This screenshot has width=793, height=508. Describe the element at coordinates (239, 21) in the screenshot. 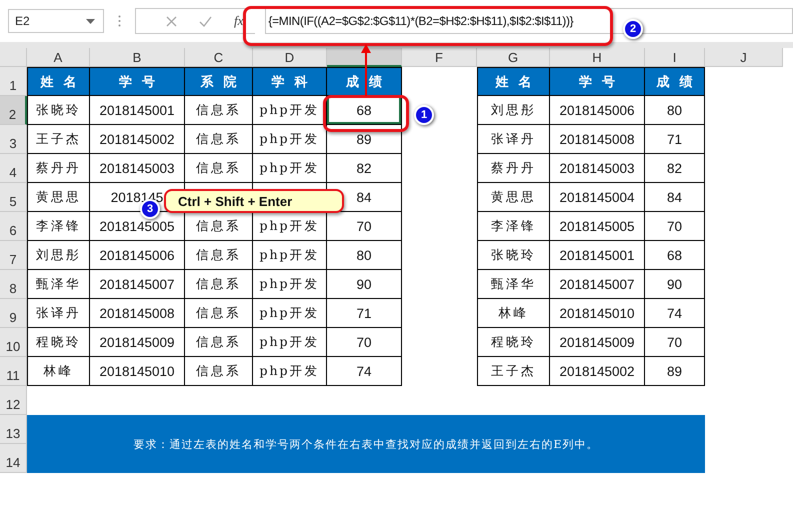

I see `insert-function-button: fx` at that location.